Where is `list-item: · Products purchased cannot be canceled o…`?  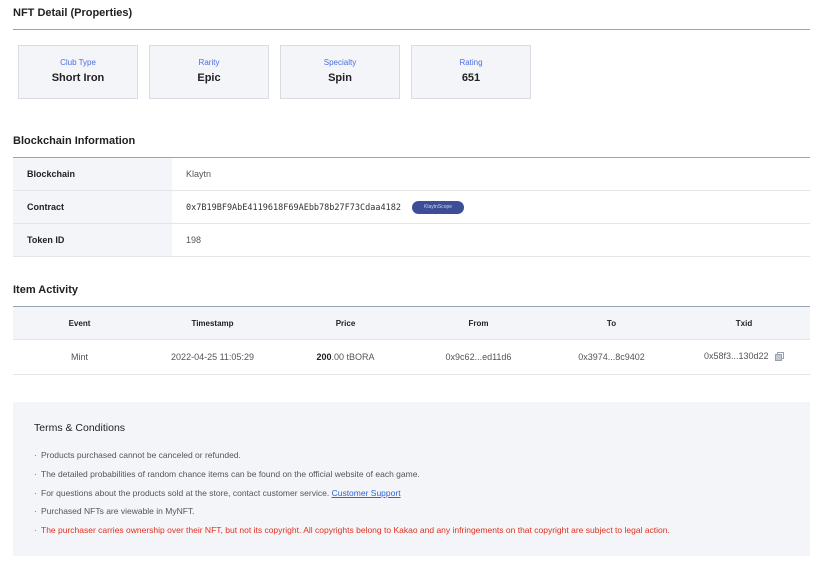
list-item: · Products purchased cannot be canceled o… is located at coordinates (137, 455).